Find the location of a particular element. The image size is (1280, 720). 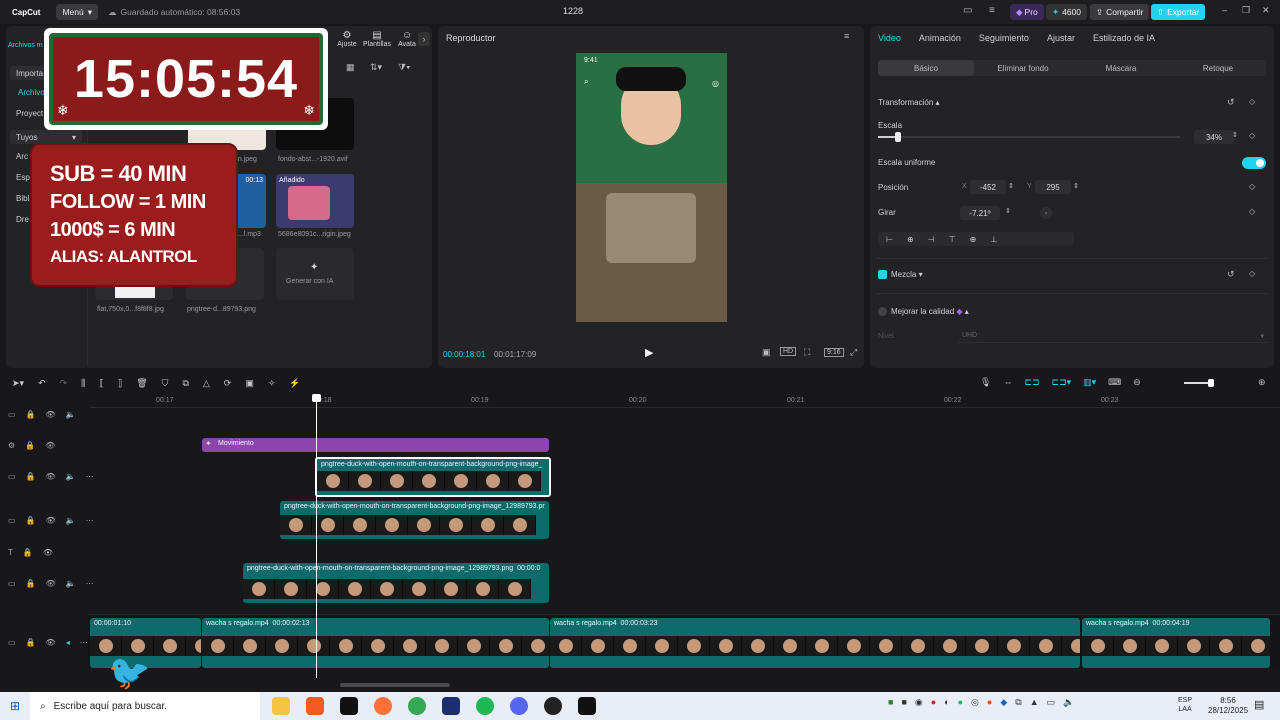

obs-icon is located at coordinates (553, 706).